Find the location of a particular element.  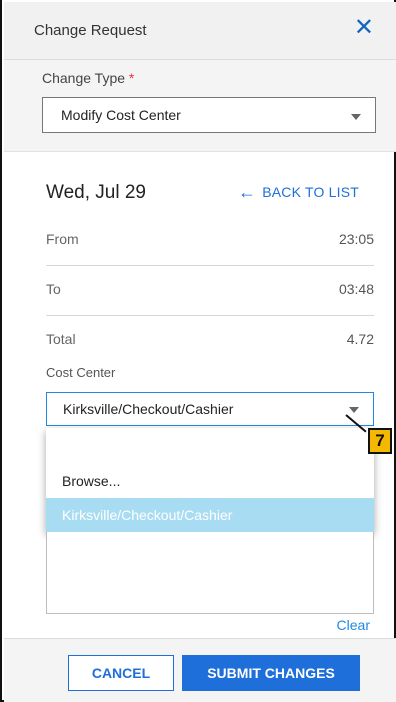

total-row: Total 4.72 is located at coordinates (210, 341).